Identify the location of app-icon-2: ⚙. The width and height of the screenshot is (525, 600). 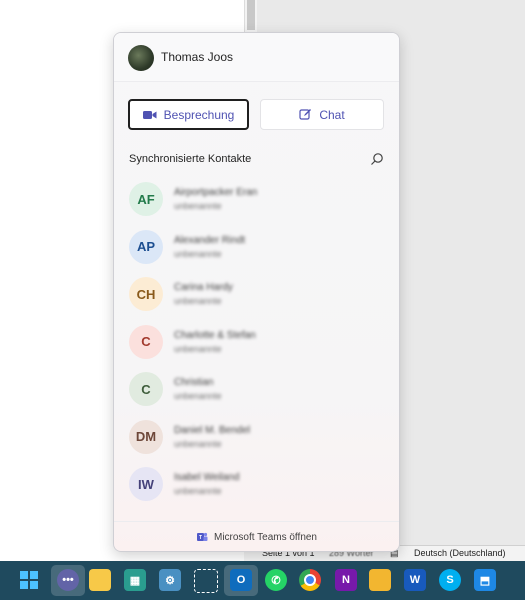
(170, 580).